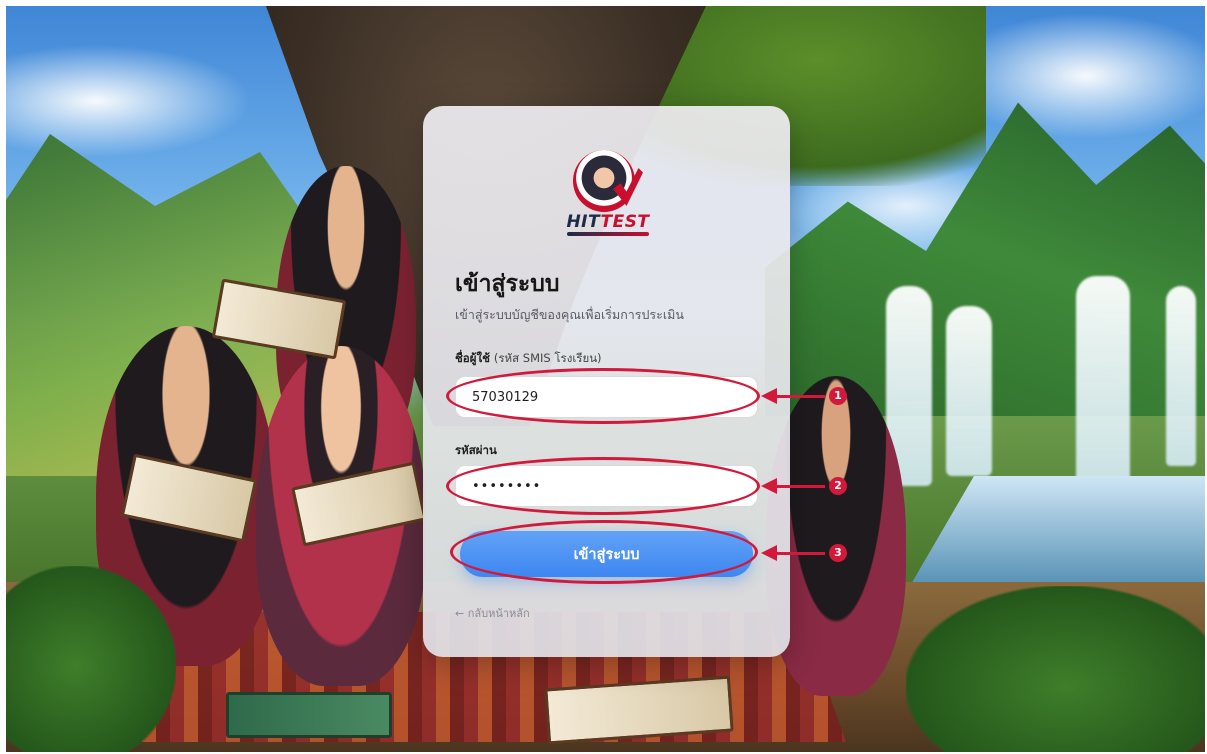 The image size is (1207, 754). I want to click on username-hint: (รหัส SMIS โรงเรียน), so click(547, 358).